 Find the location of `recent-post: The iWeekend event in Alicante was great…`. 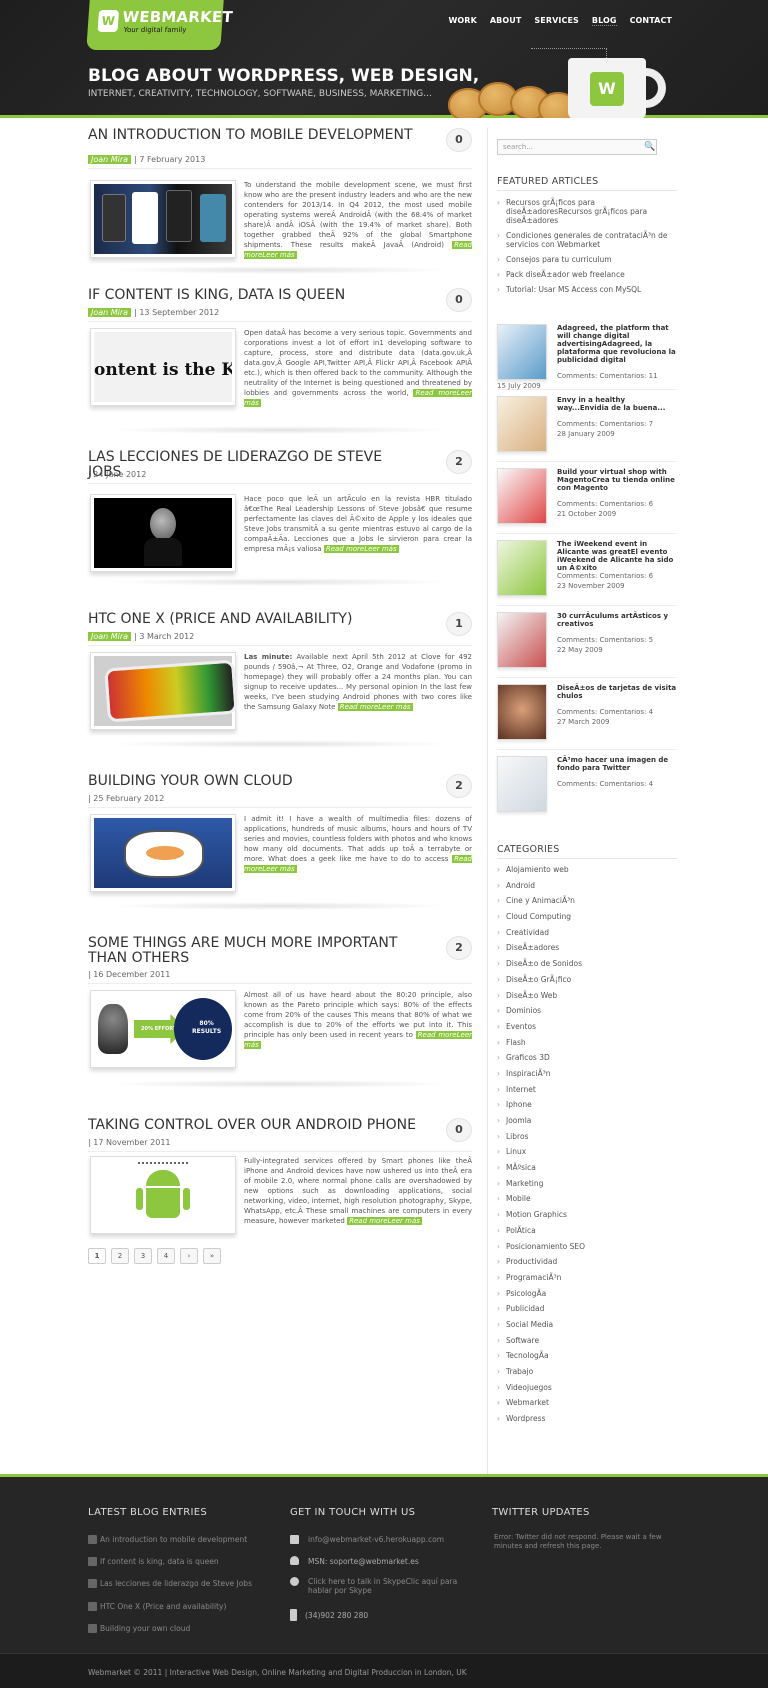

recent-post: The iWeekend event in Alicante was great… is located at coordinates (587, 573).